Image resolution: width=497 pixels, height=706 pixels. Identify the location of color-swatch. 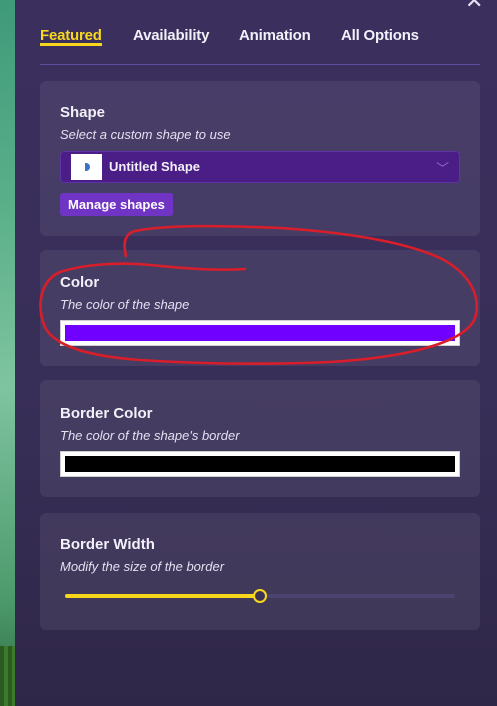
(260, 333).